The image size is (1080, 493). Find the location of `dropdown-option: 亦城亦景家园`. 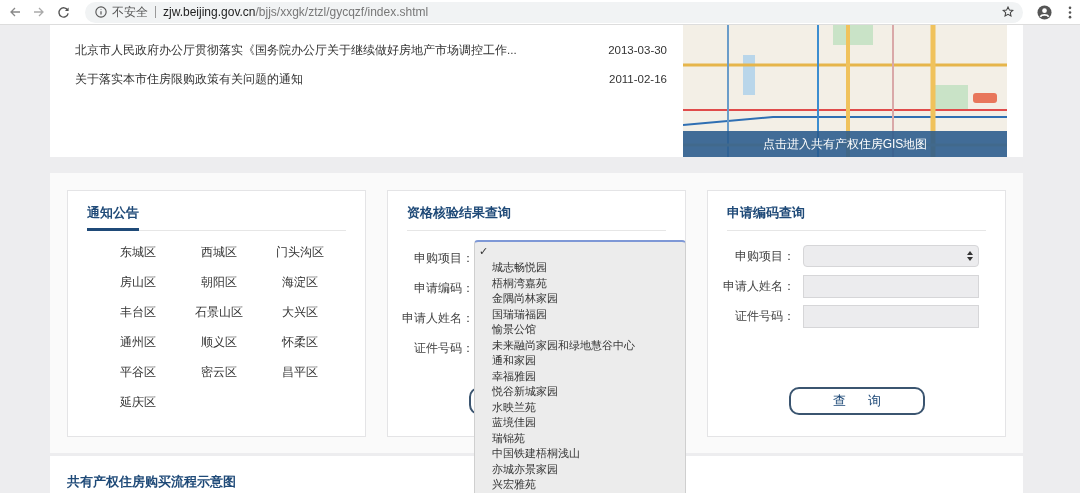

dropdown-option: 亦城亦景家园 is located at coordinates (580, 469).